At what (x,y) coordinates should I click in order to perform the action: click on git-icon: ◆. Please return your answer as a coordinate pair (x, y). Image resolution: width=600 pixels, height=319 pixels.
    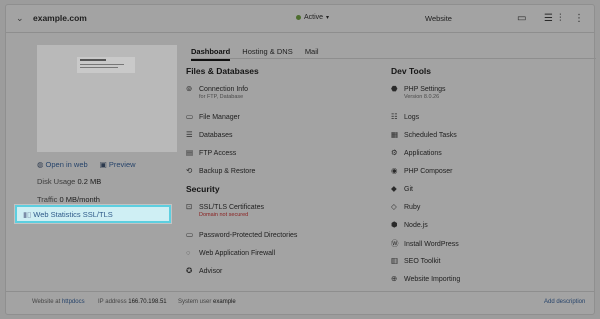
    Looking at the image, I should click on (394, 188).